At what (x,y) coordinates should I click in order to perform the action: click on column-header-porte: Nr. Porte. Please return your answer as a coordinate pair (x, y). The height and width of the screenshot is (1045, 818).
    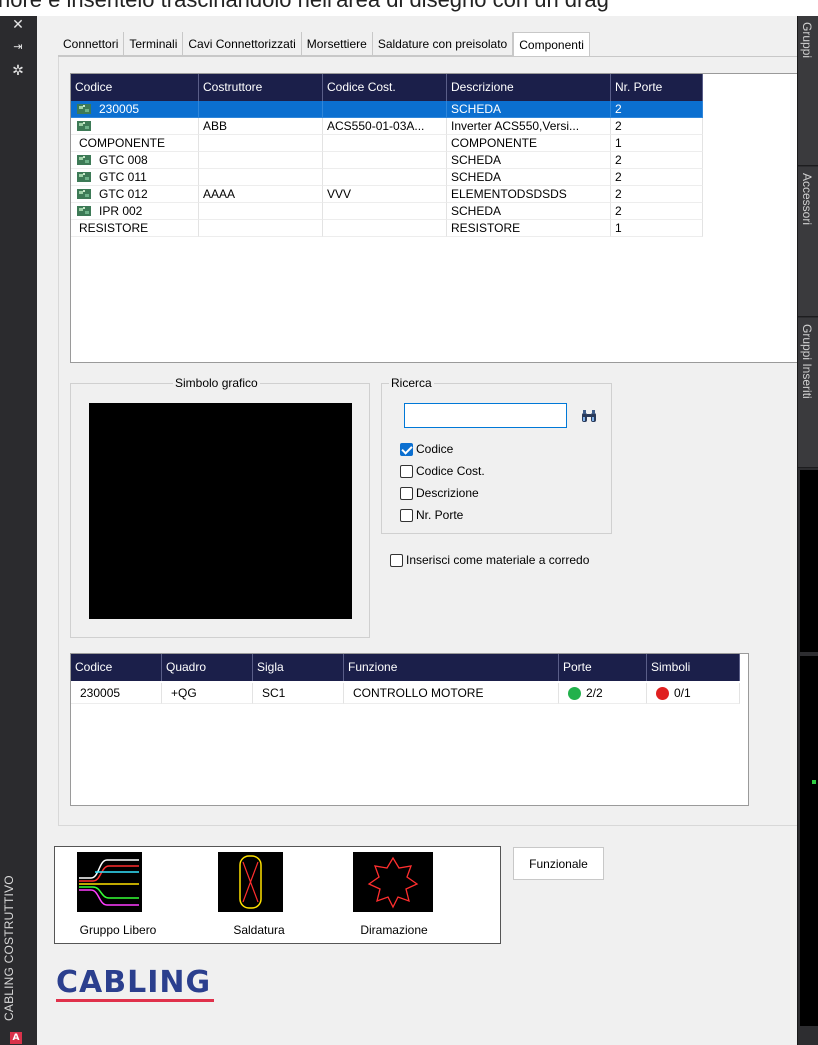
    Looking at the image, I should click on (657, 87).